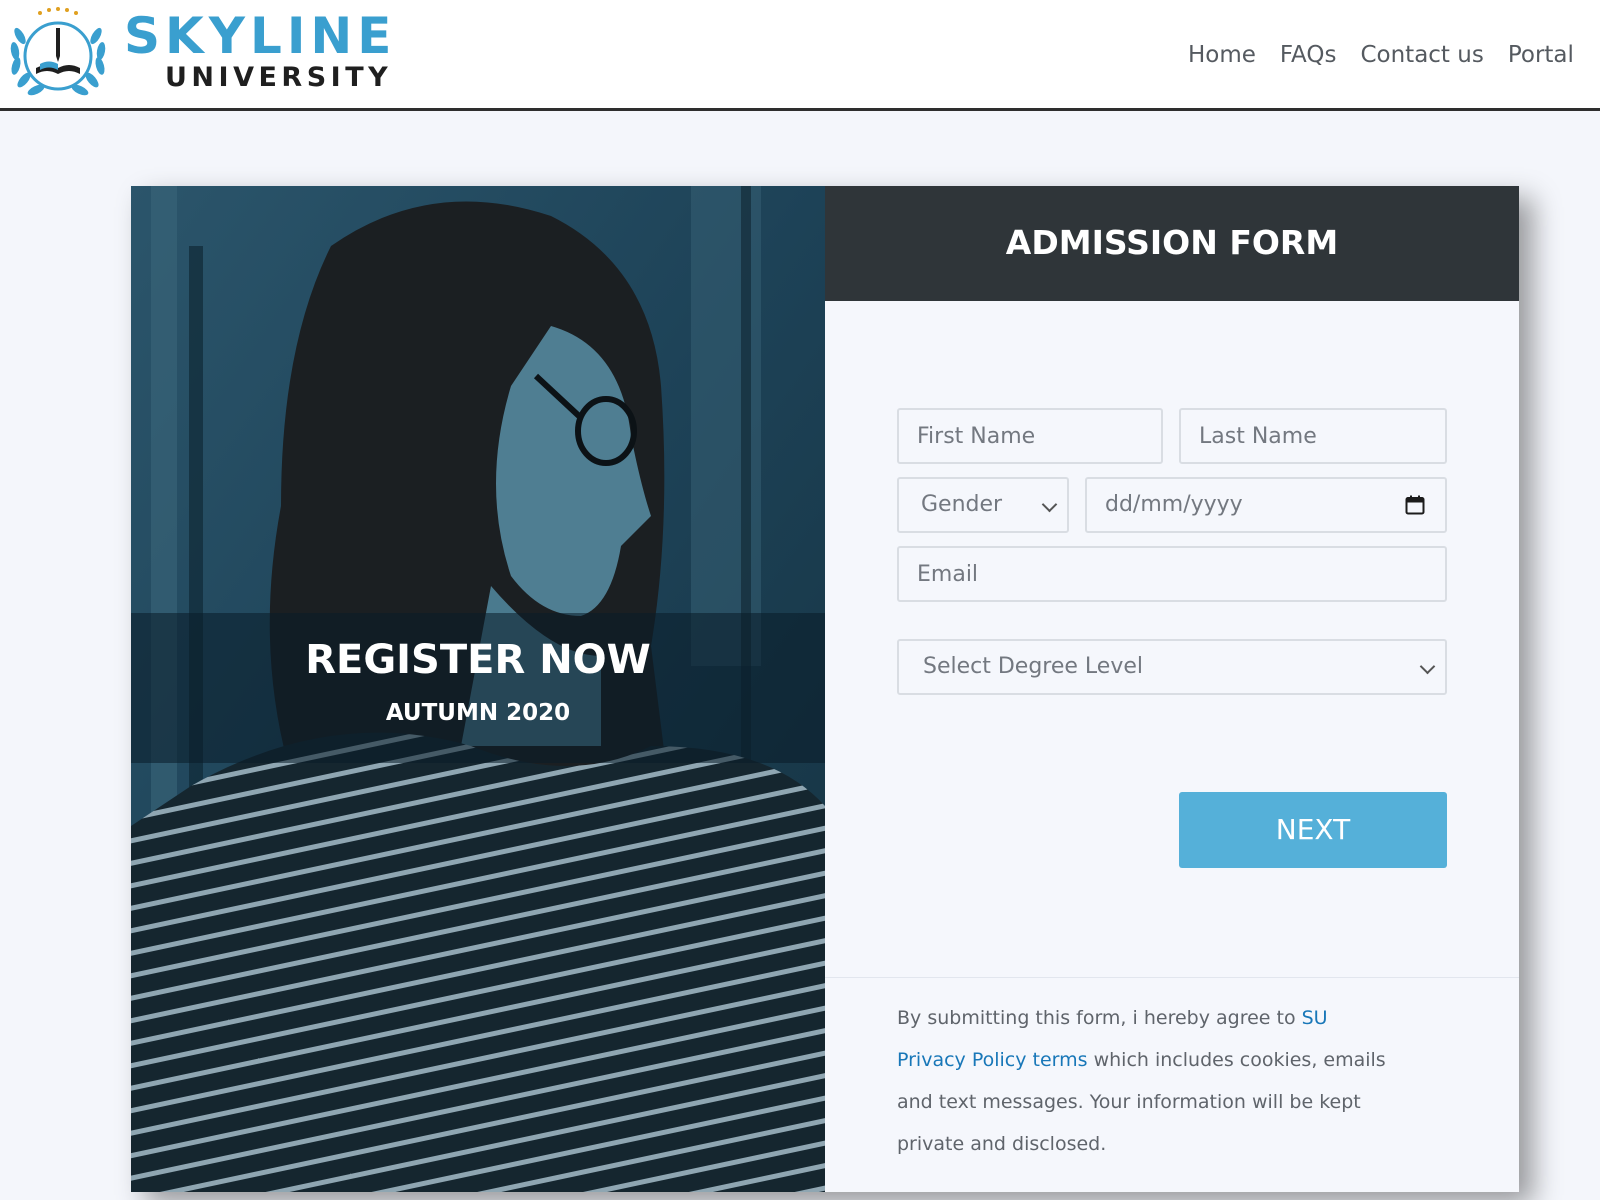 Image resolution: width=1600 pixels, height=1200 pixels. I want to click on university-laurel-logo-icon, so click(58, 54).